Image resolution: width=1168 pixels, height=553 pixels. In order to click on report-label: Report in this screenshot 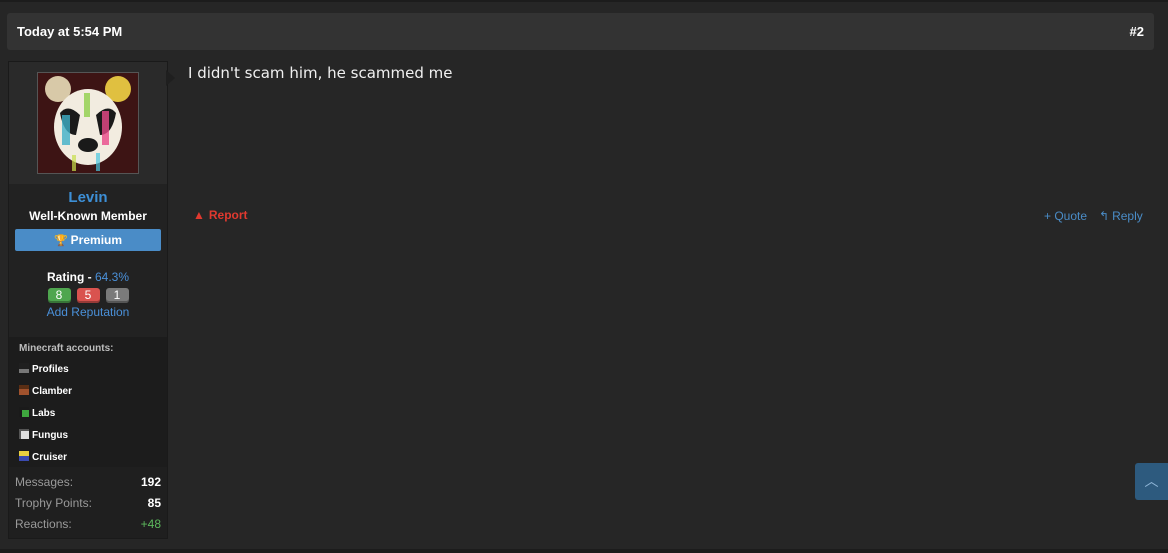, I will do `click(228, 215)`.